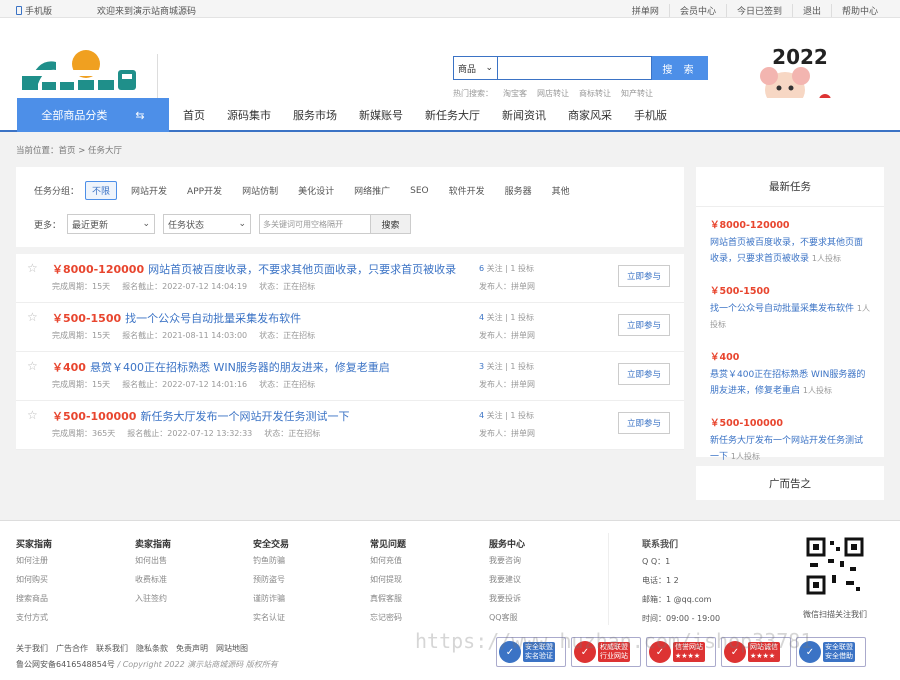 This screenshot has height=680, width=900. I want to click on top-links: 拼单网 会员中心 今日已签到 退出 帮助中心, so click(755, 10).